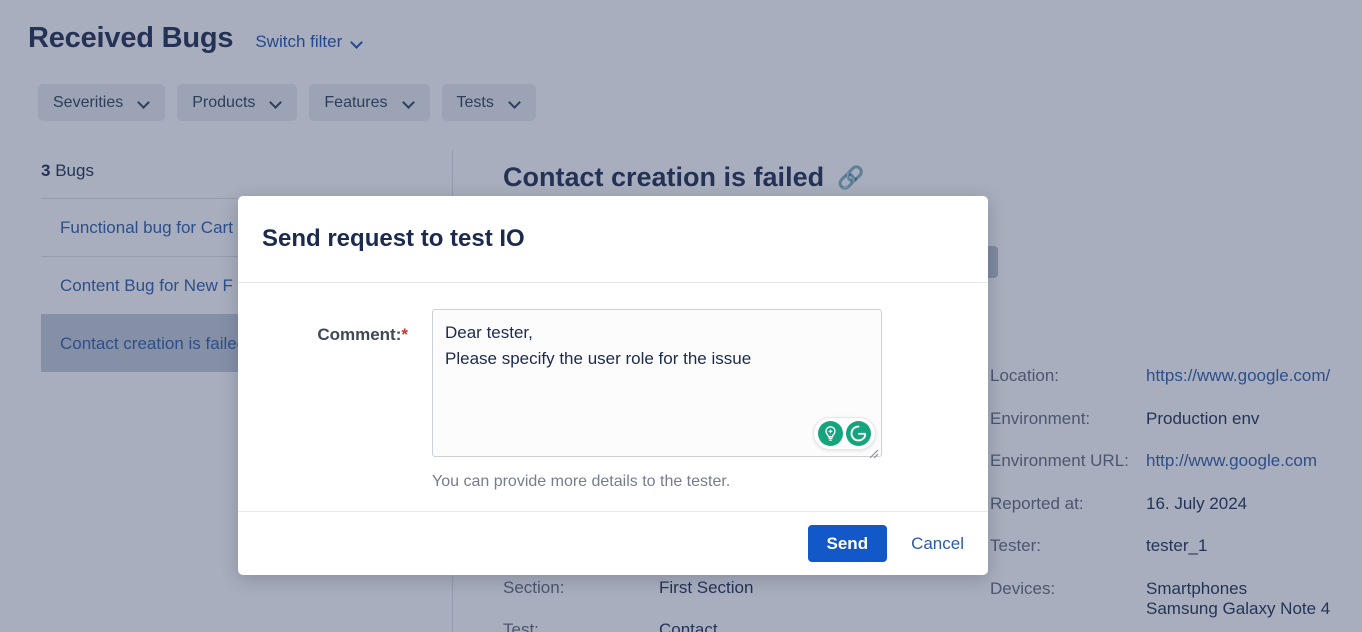 The image size is (1362, 632). I want to click on lightbulb-icon, so click(830, 433).